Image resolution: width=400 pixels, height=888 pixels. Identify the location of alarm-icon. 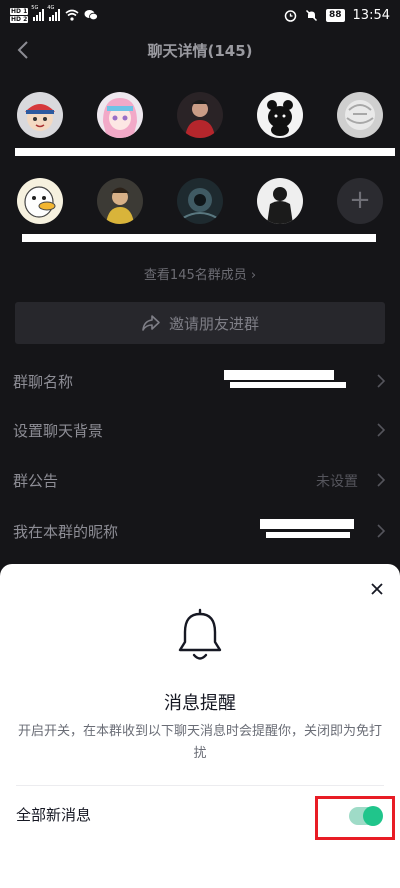
(290, 15).